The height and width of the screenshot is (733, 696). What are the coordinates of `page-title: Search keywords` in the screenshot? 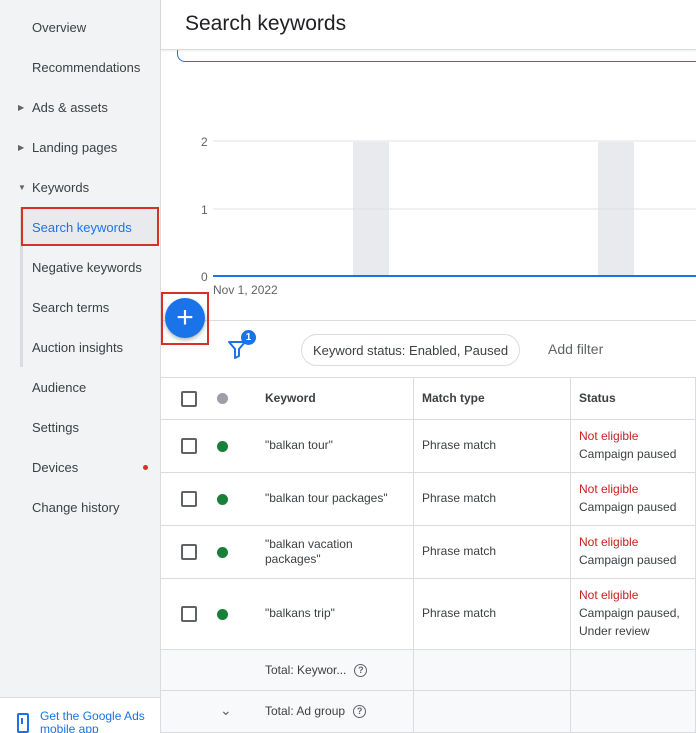 It's located at (266, 23).